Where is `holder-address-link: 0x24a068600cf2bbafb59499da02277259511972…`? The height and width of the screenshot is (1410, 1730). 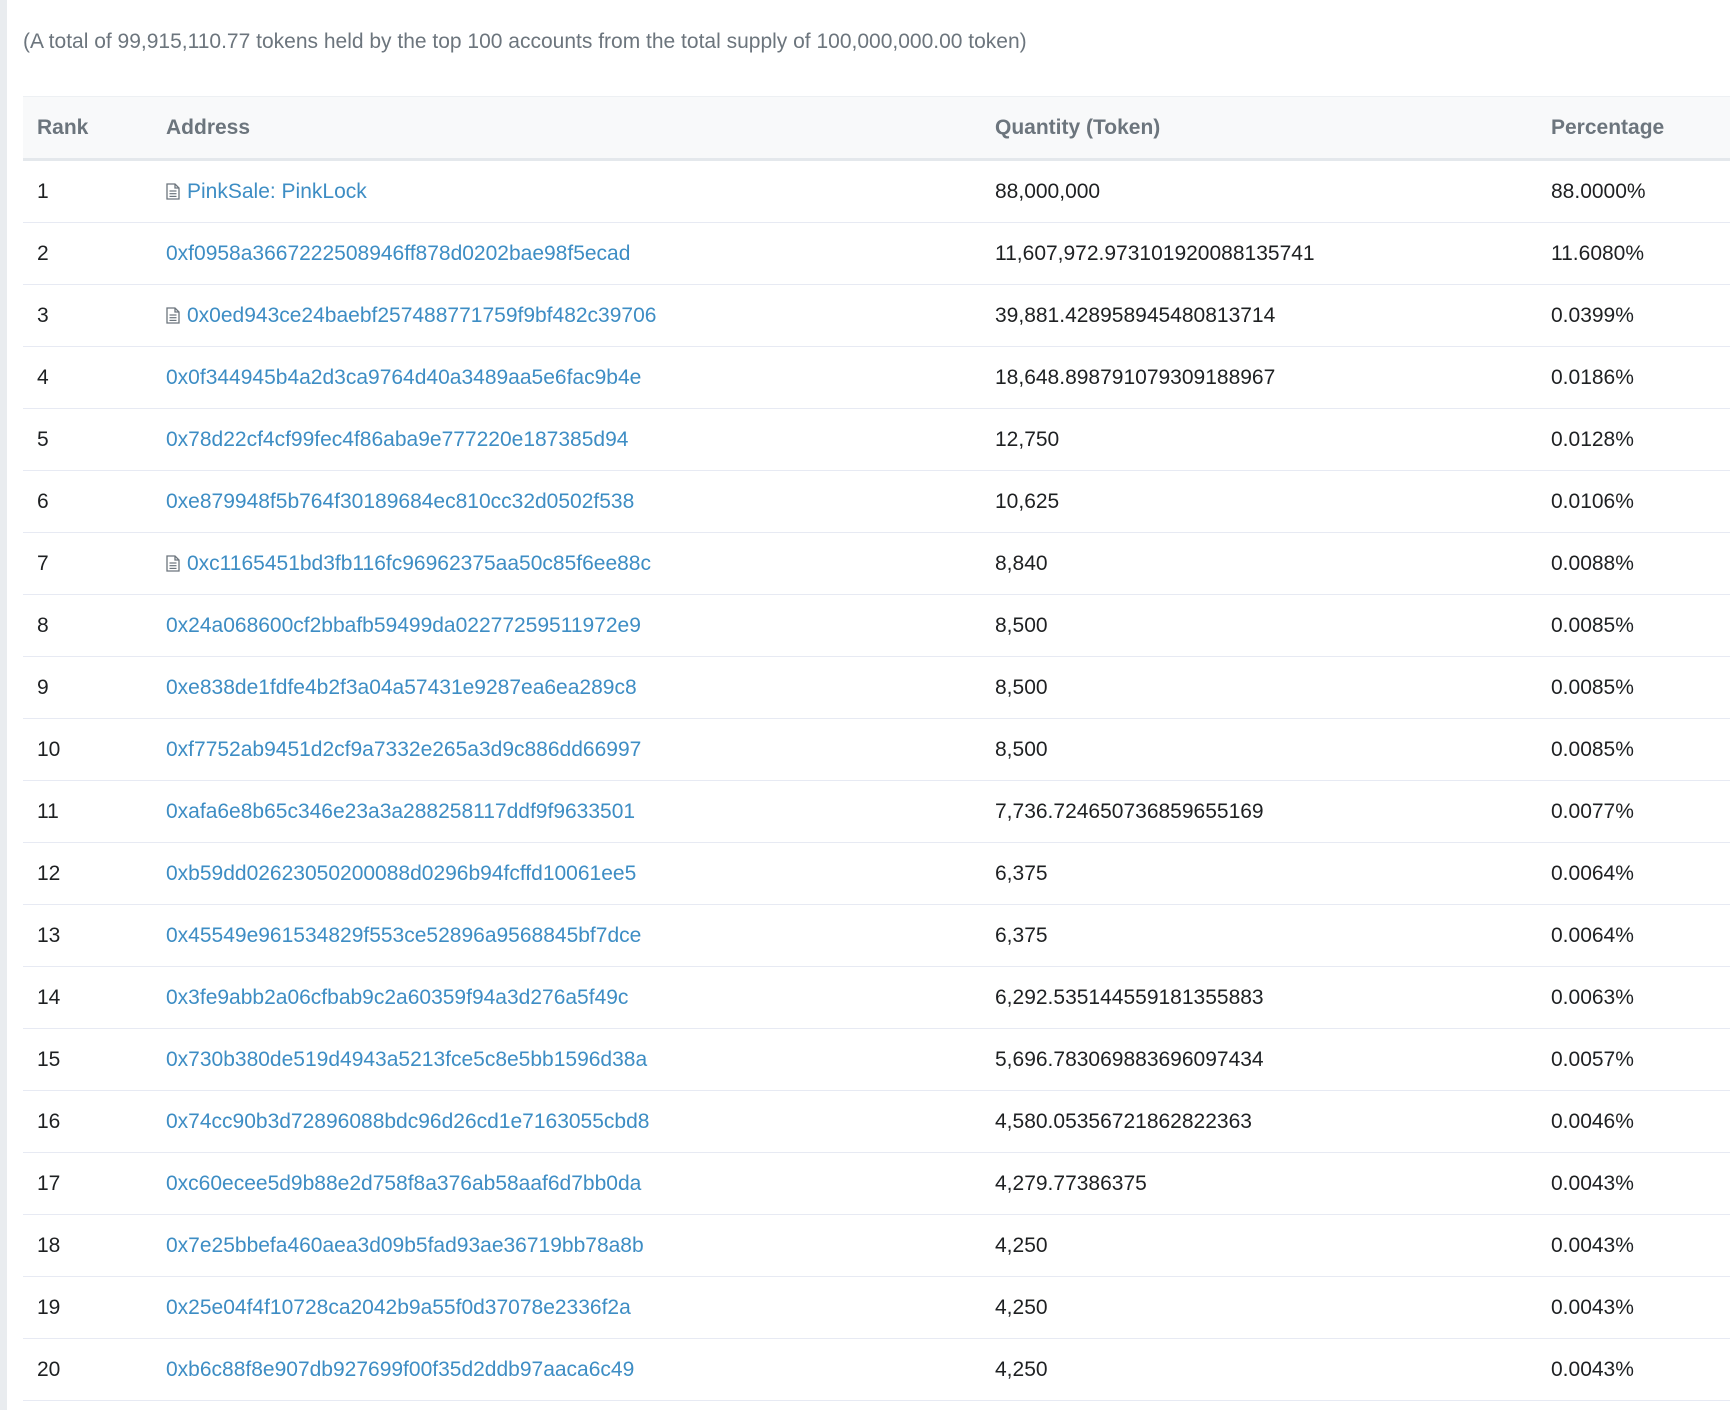
holder-address-link: 0x24a068600cf2bbafb59499da02277259511972… is located at coordinates (403, 625).